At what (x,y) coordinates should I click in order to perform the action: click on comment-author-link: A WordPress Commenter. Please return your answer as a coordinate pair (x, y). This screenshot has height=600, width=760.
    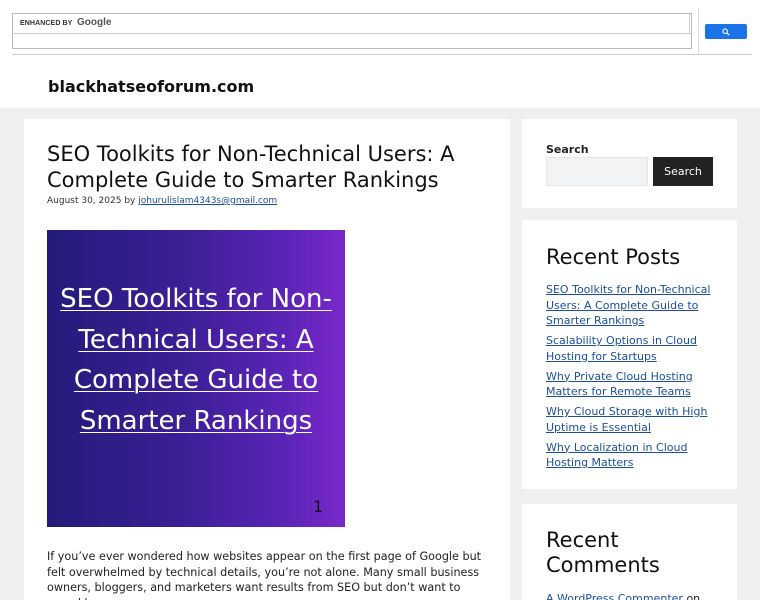
    Looking at the image, I should click on (614, 596).